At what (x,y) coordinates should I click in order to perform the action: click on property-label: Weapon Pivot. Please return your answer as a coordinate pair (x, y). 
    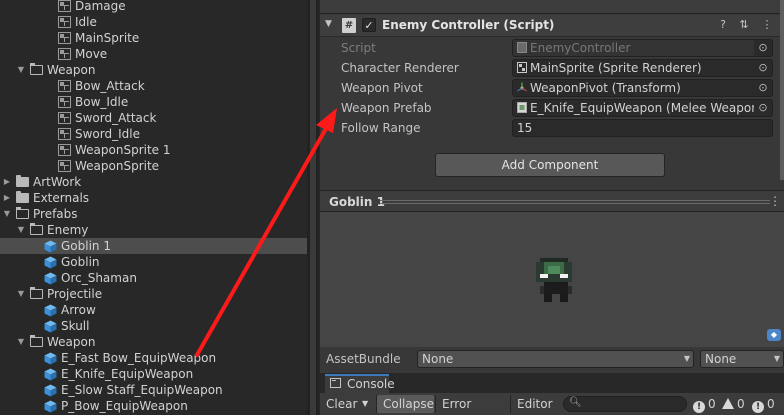
    Looking at the image, I should click on (382, 88).